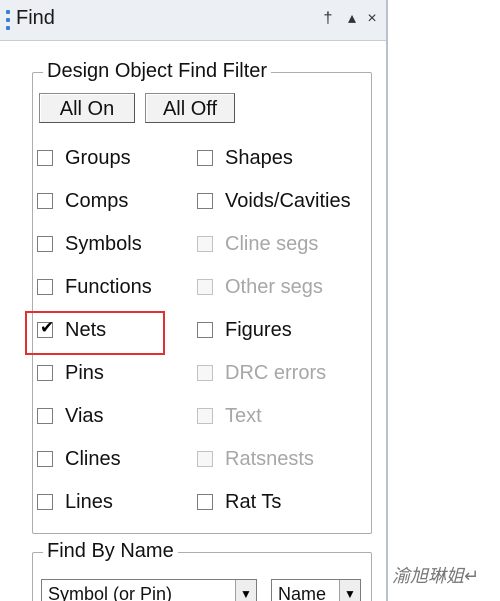 This screenshot has width=500, height=601. I want to click on checkbox-clines: Clines, so click(79, 459).